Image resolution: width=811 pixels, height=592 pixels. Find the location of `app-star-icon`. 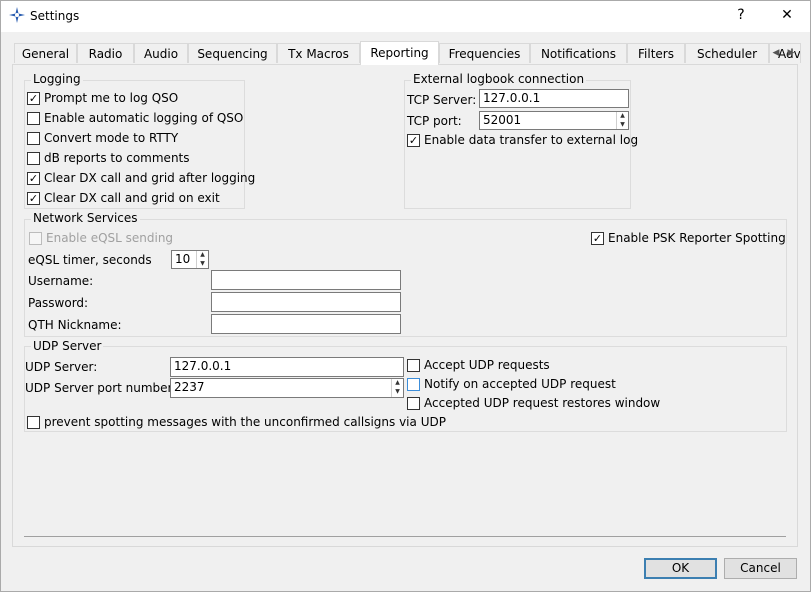

app-star-icon is located at coordinates (17, 15).